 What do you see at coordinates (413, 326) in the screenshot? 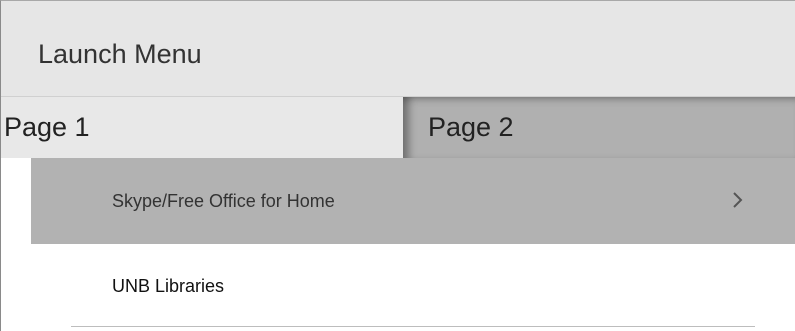
I see `menu-divider` at bounding box center [413, 326].